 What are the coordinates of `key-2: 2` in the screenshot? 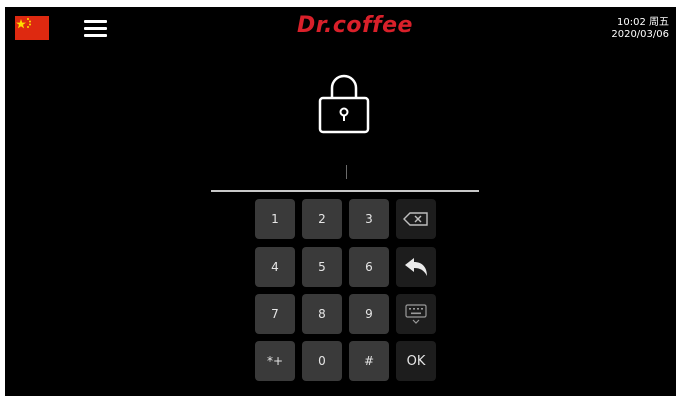 It's located at (322, 219).